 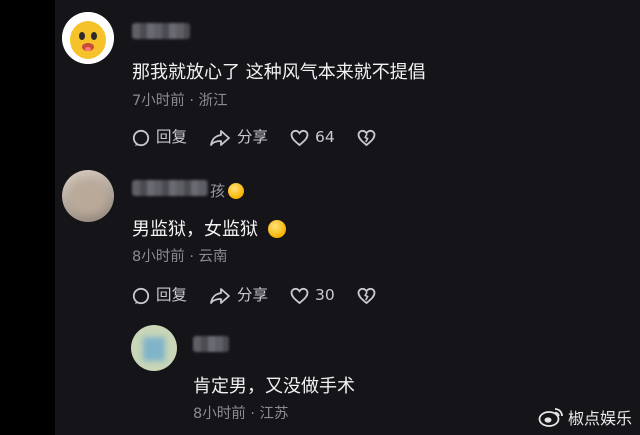 I want to click on comment-text: 那我就放心了 这种风气本来就不提倡, so click(x=279, y=72).